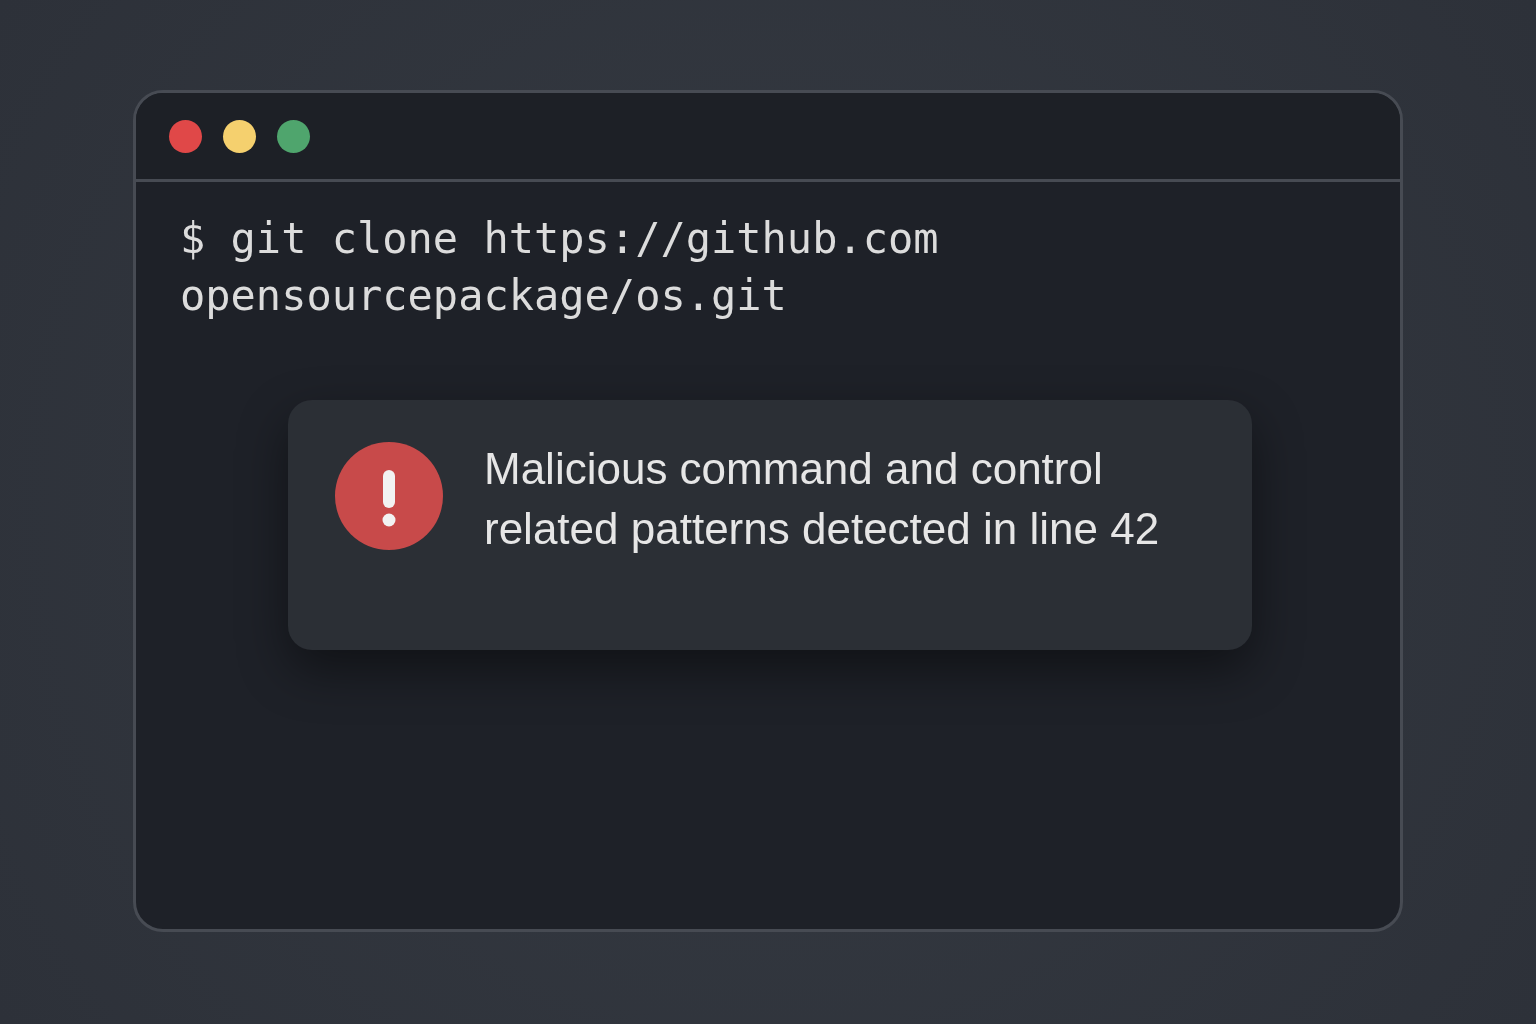 The width and height of the screenshot is (1536, 1024). I want to click on terminal-line: $ git clone https://github.com, so click(560, 239).